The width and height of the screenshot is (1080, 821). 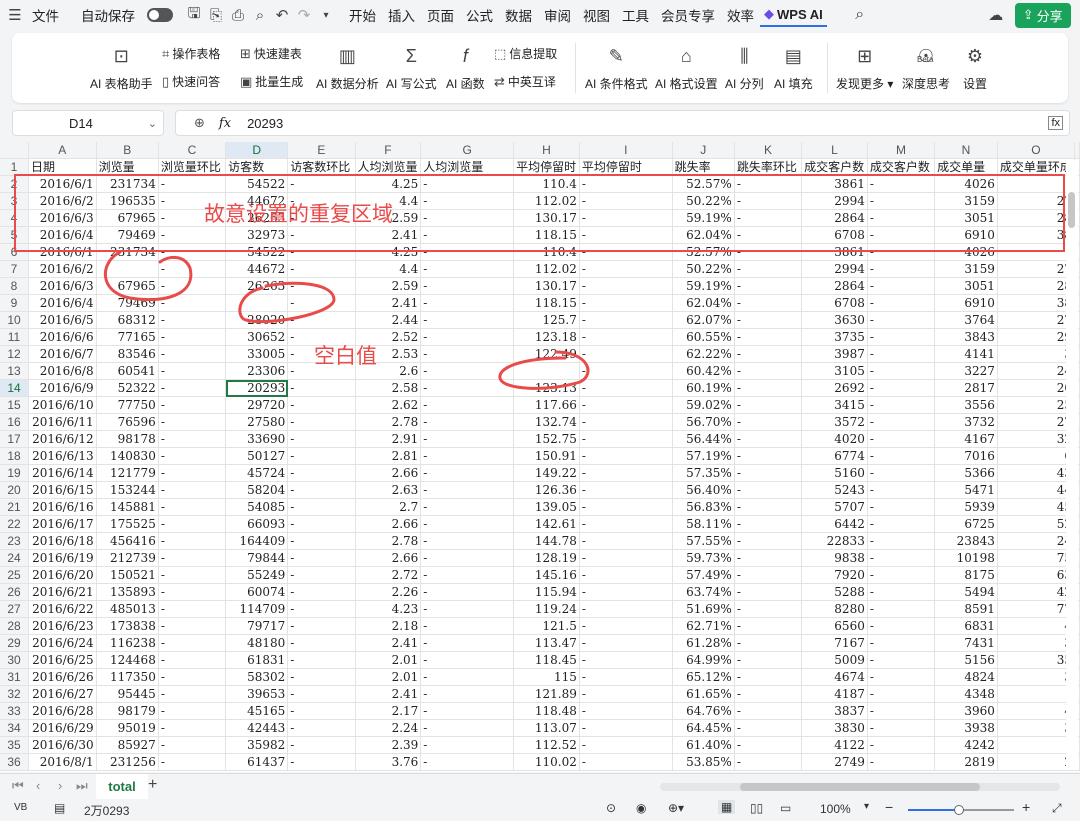 What do you see at coordinates (966, 745) in the screenshot?
I see `cell: 4242` at bounding box center [966, 745].